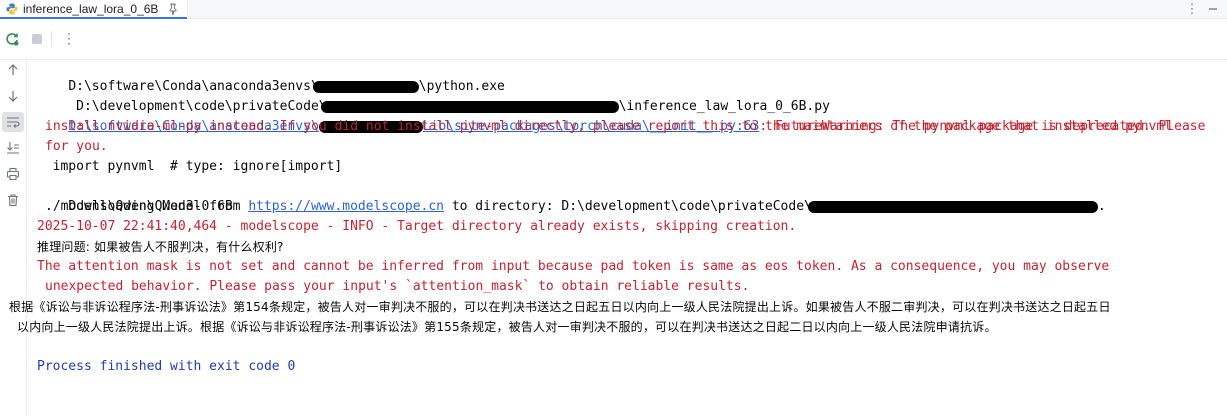 The height and width of the screenshot is (416, 1227). What do you see at coordinates (13, 238) in the screenshot?
I see `console-gutter` at bounding box center [13, 238].